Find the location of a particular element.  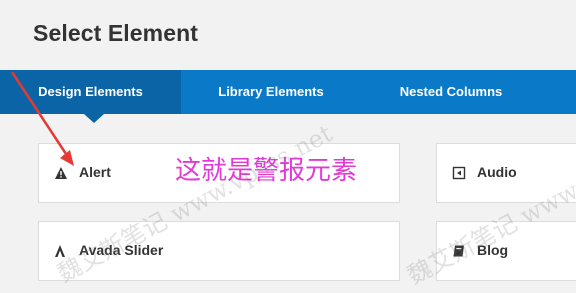

element-label: Audio is located at coordinates (497, 172).